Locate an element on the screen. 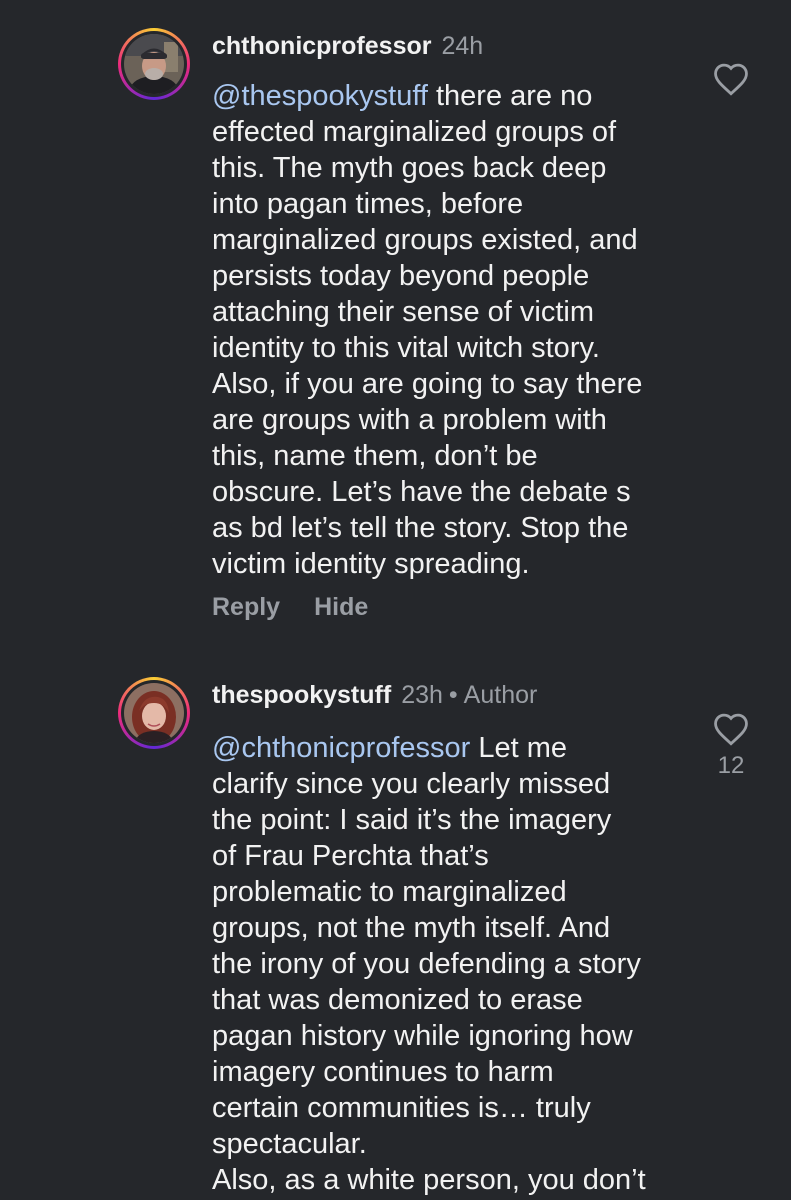 The image size is (791, 1200). comment-line: persists today beyond people is located at coordinates (401, 276).